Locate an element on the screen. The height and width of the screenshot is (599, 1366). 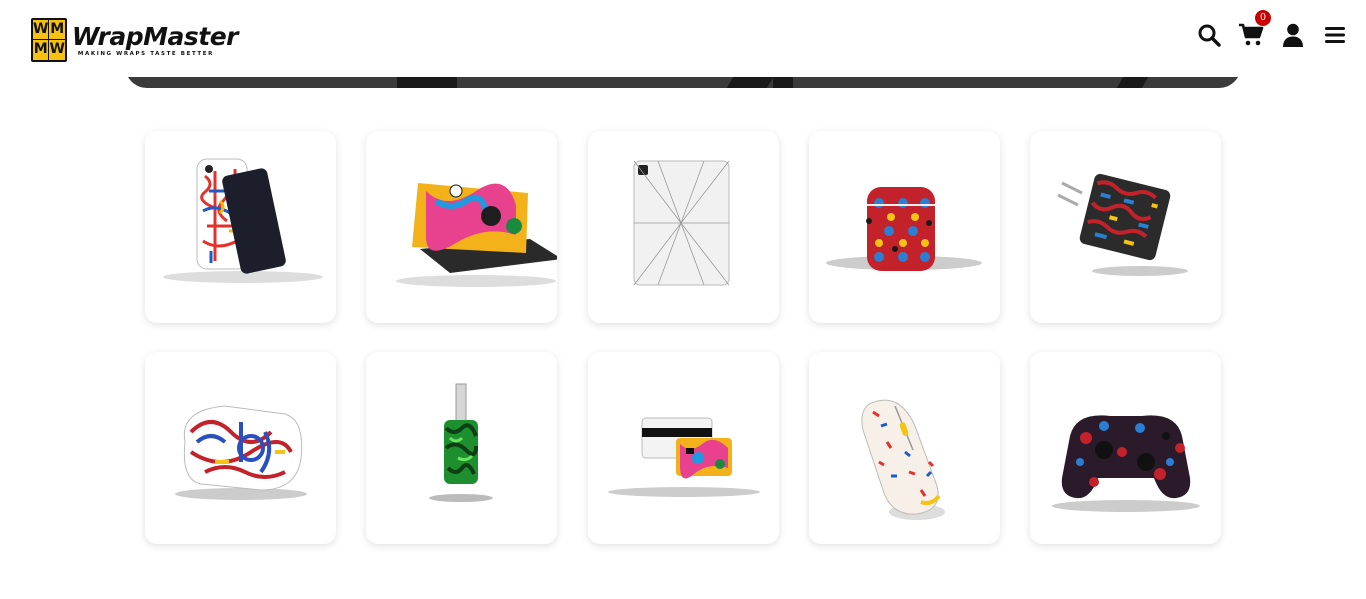
header-actions: 0 is located at coordinates (1264, 29).